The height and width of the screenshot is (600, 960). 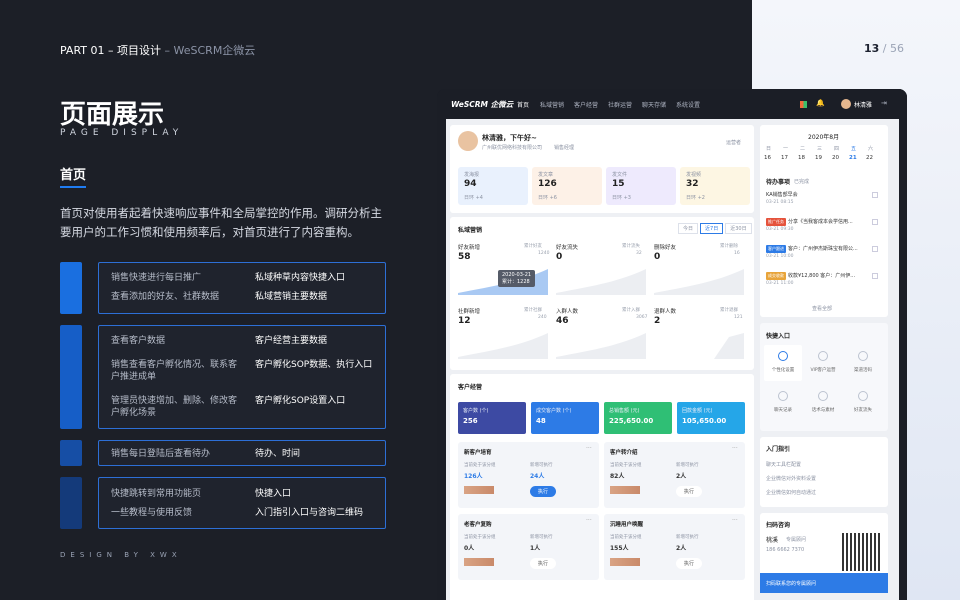 What do you see at coordinates (738, 228) in the screenshot?
I see `tab-30days: 近30日` at bounding box center [738, 228].